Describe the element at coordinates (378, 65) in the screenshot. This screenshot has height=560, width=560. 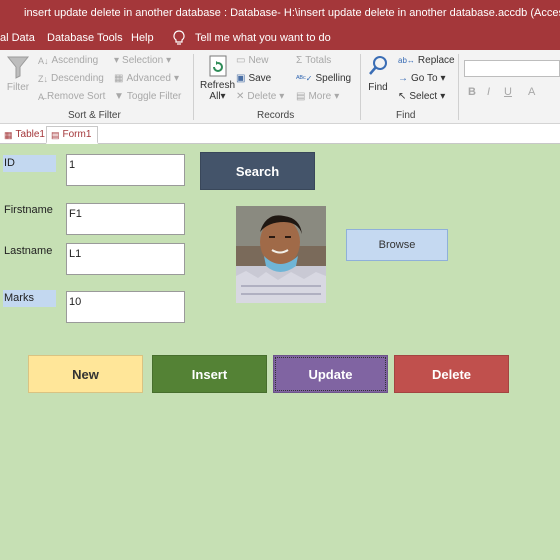
I see `magnifier-icon` at that location.